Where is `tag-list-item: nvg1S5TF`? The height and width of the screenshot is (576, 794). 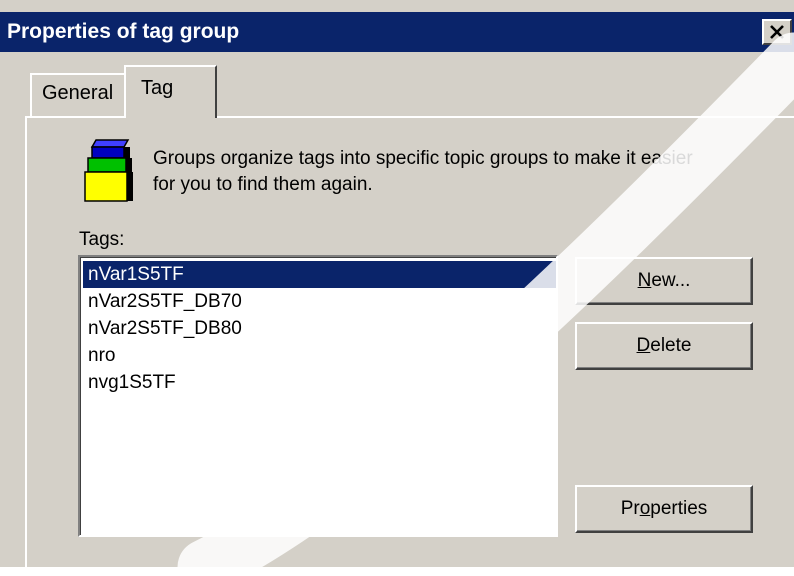
tag-list-item: nvg1S5TF is located at coordinates (319, 382).